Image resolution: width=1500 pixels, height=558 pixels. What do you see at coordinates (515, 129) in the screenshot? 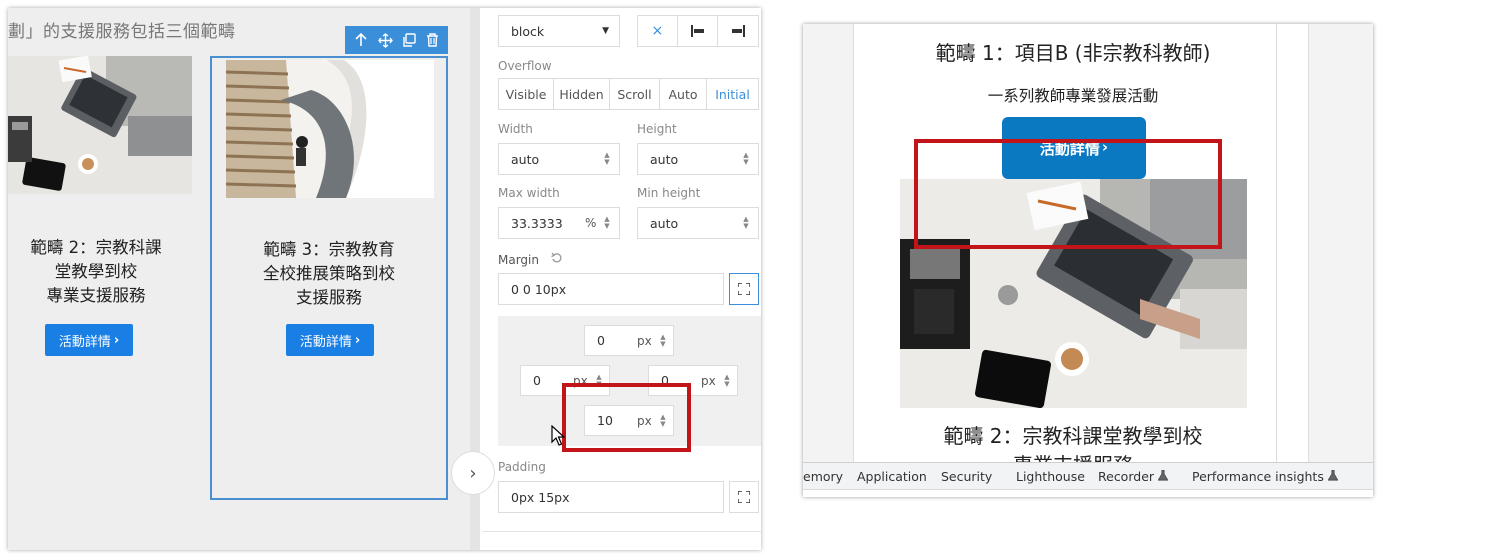
I see `width-label: Width` at bounding box center [515, 129].